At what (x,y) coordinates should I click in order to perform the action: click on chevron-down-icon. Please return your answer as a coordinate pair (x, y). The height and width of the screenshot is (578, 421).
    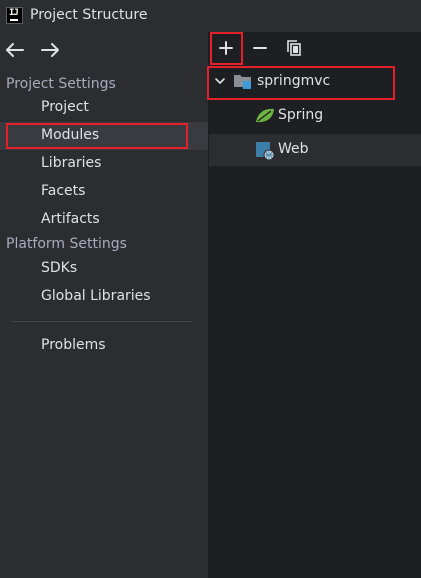
    Looking at the image, I should click on (220, 81).